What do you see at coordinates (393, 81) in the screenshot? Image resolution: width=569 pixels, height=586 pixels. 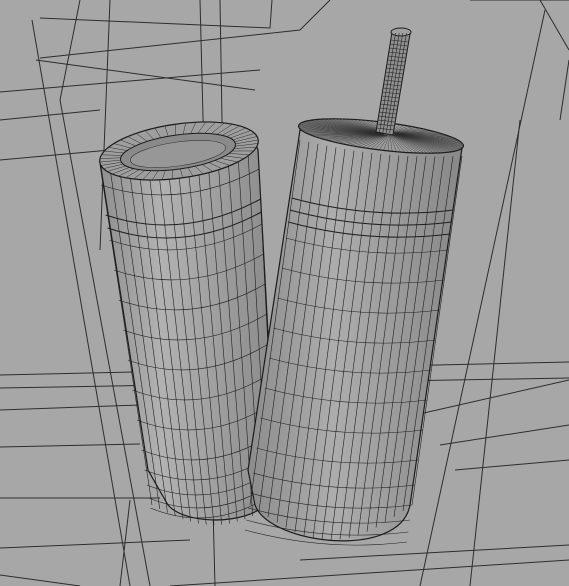 I see `straw-mesh` at bounding box center [393, 81].